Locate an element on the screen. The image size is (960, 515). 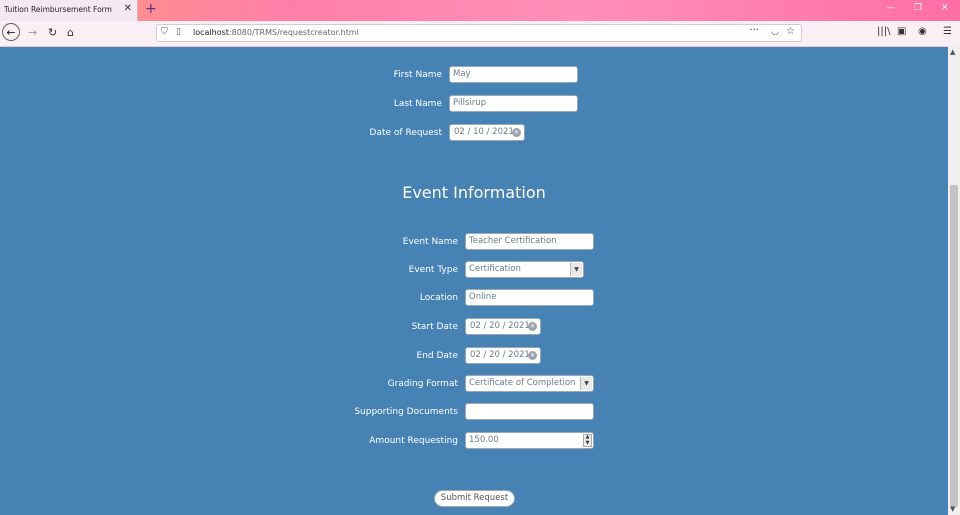
library-icon: |||\ is located at coordinates (883, 31).